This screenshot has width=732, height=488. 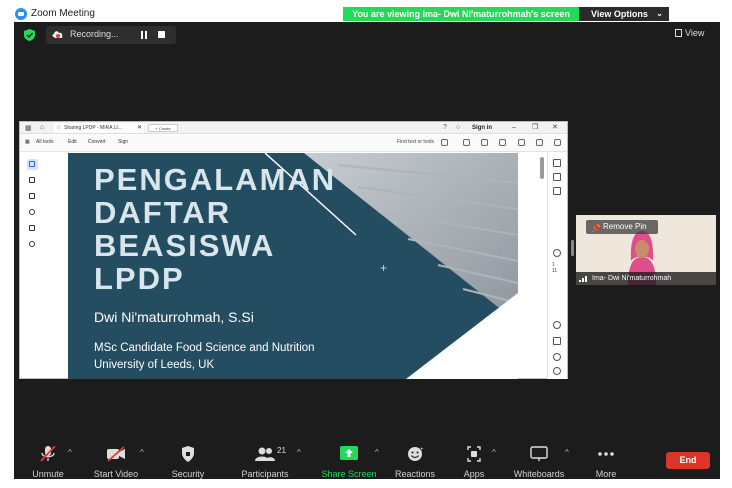 I want to click on slide-title-line-3: BEASISWA, so click(x=185, y=245).